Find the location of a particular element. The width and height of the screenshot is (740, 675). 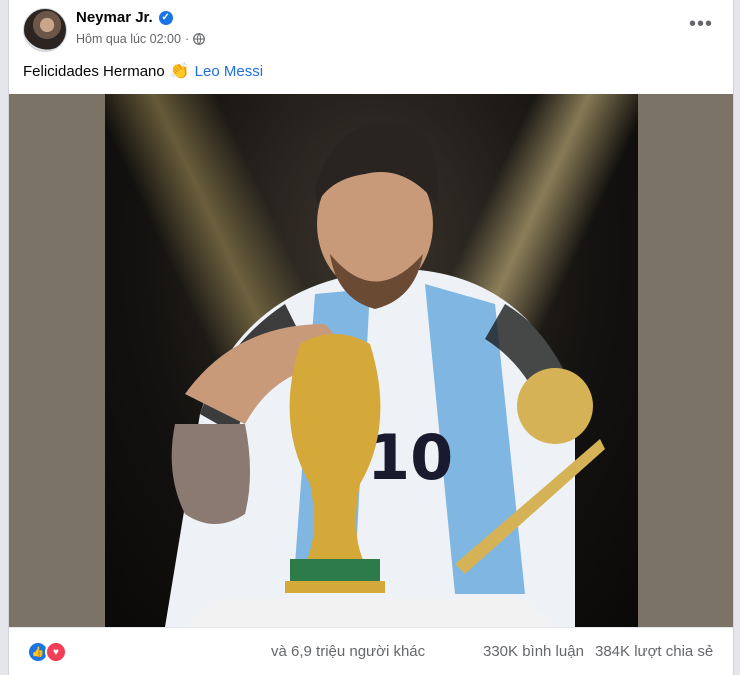

globe-icon is located at coordinates (199, 39).